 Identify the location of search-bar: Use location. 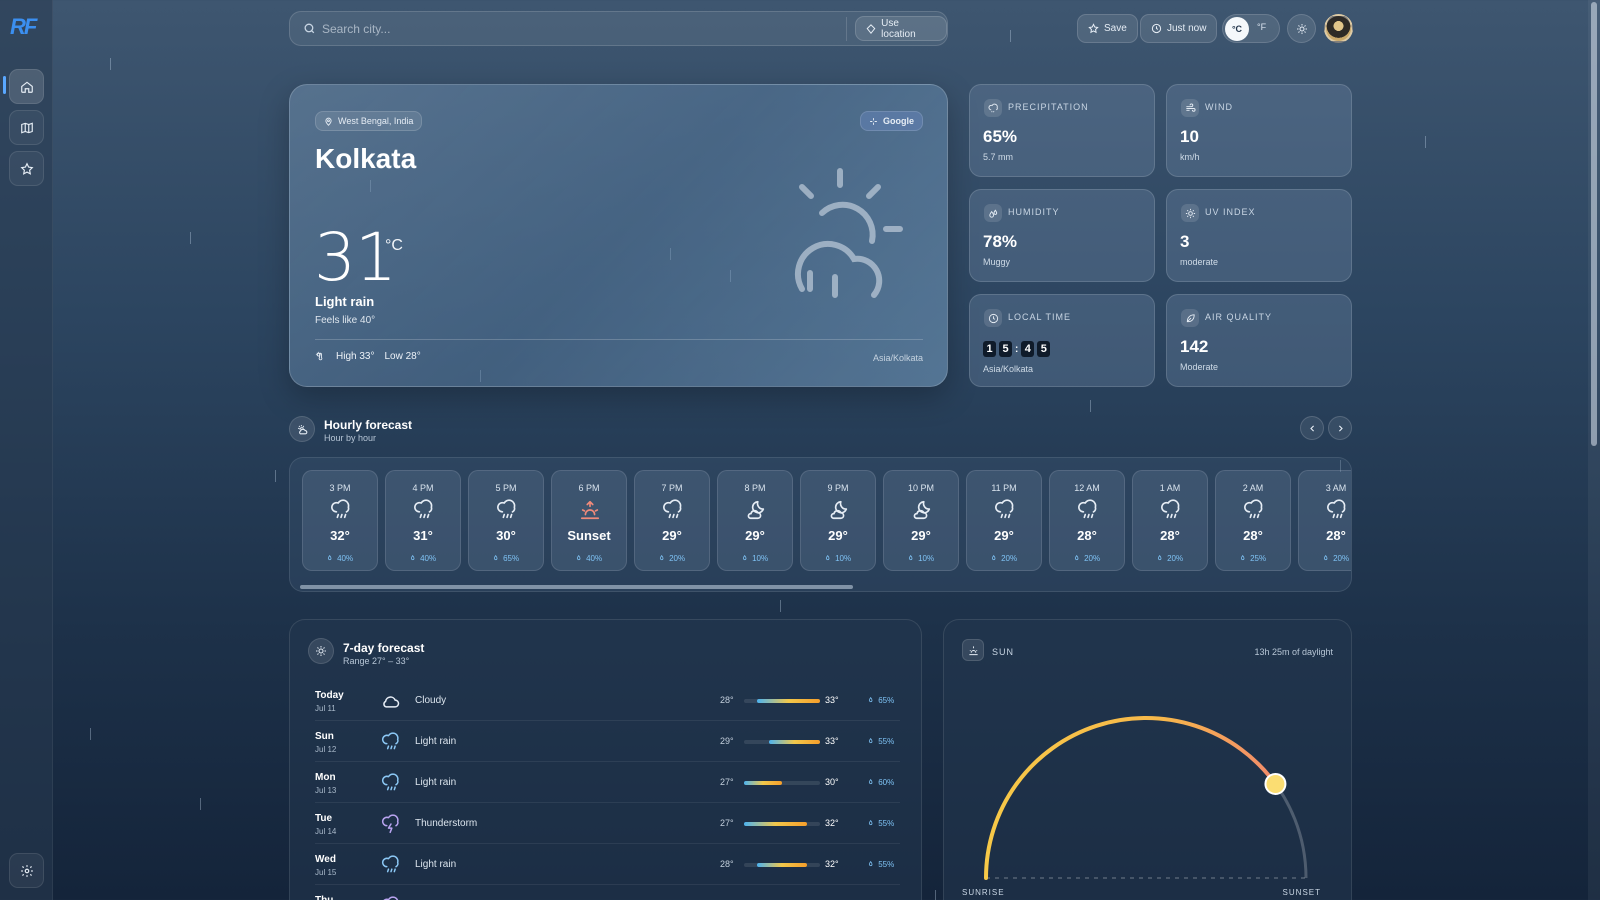
(618, 28).